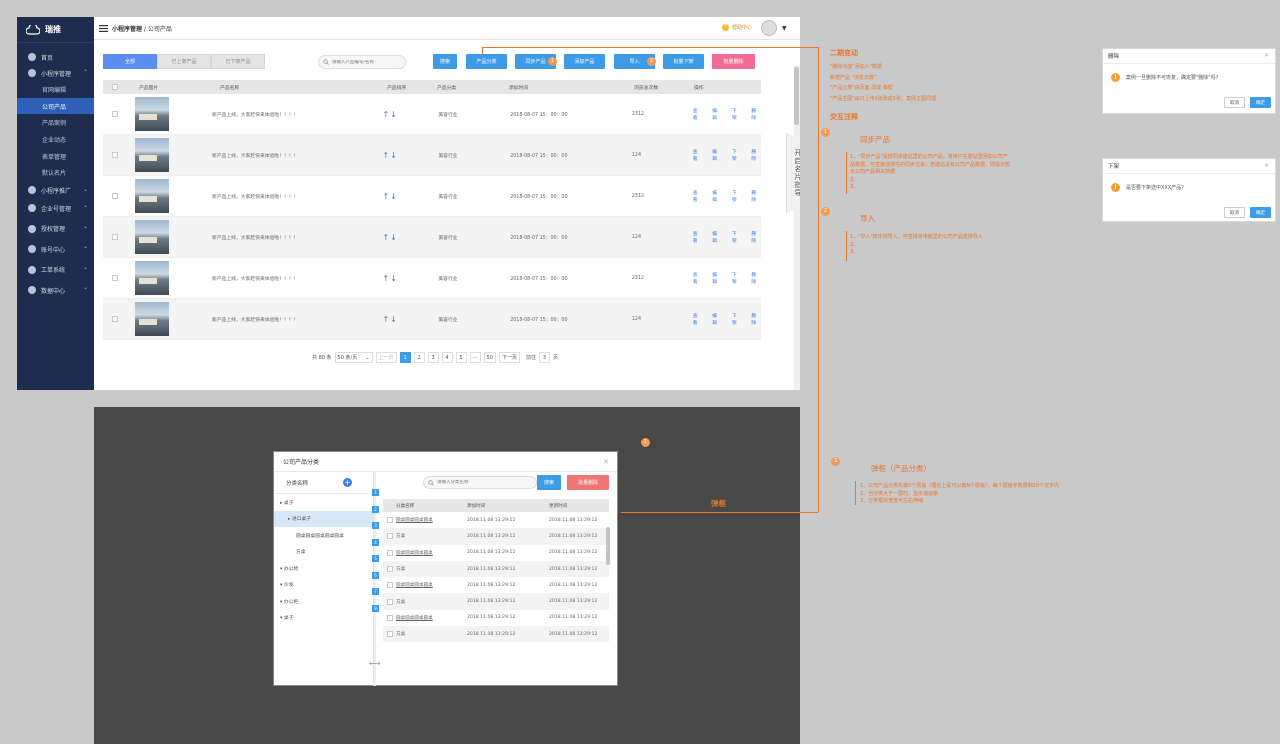 The height and width of the screenshot is (744, 1280). What do you see at coordinates (323, 618) in the screenshot?
I see `tree-node: ▾ 桌子` at bounding box center [323, 618].